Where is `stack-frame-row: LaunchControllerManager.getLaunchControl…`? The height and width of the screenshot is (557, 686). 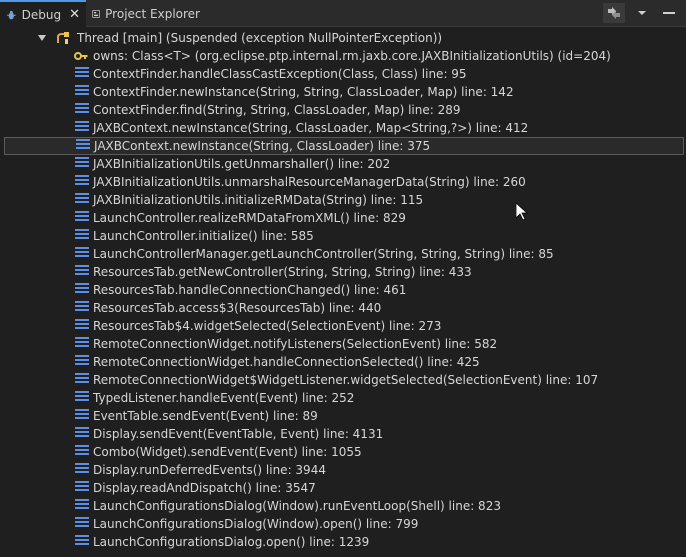 stack-frame-row: LaunchControllerManager.getLaunchControl… is located at coordinates (343, 254).